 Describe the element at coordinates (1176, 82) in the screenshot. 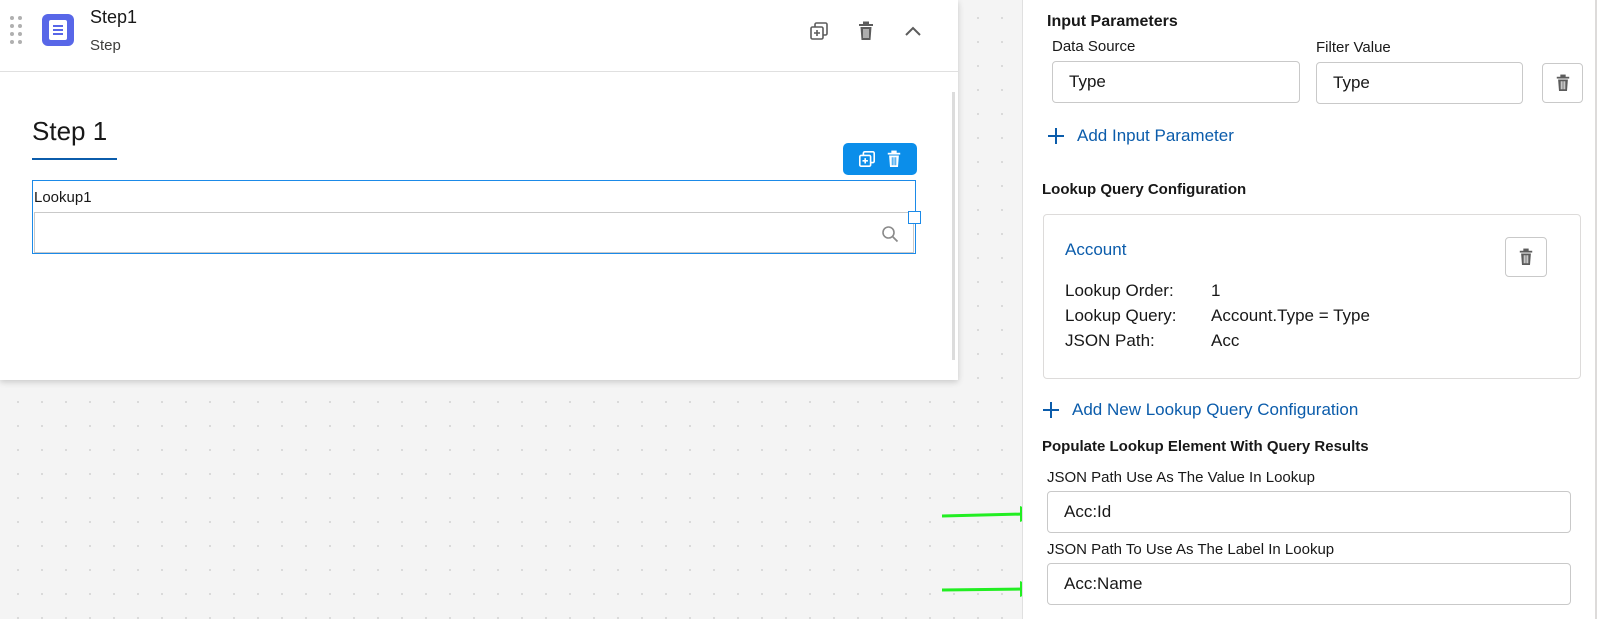

I see `data-source-input` at that location.